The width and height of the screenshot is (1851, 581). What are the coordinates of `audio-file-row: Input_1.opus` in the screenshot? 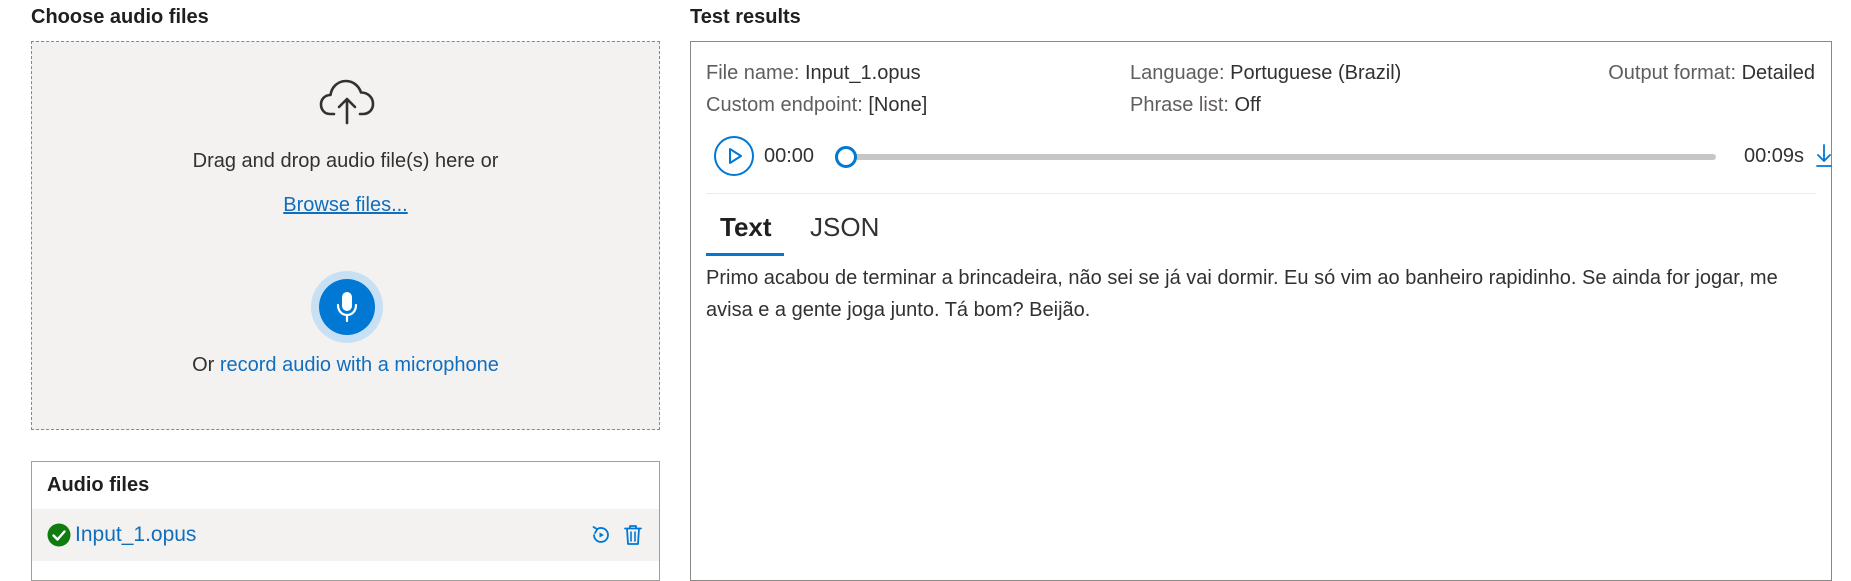 It's located at (345, 535).